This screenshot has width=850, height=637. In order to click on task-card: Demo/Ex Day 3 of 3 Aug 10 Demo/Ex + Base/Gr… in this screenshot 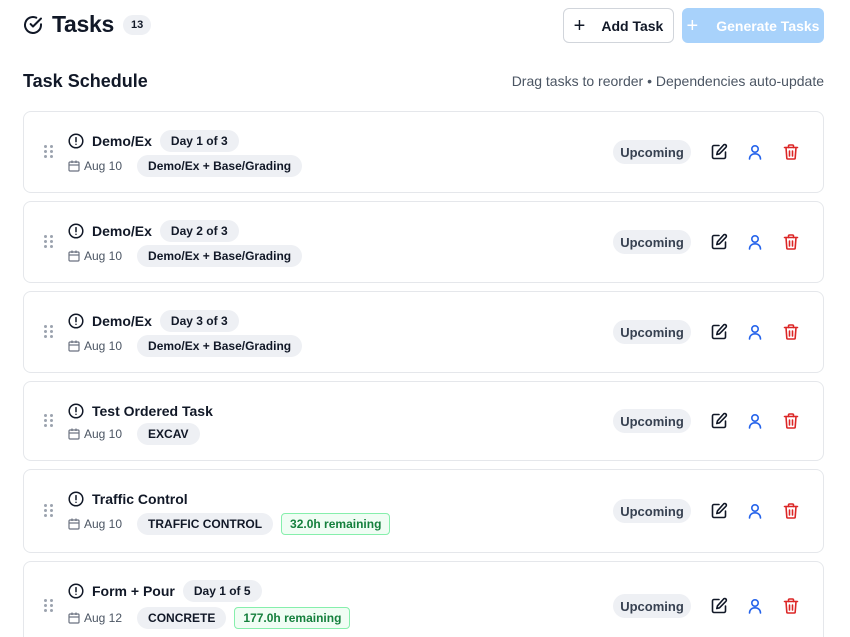, I will do `click(423, 332)`.